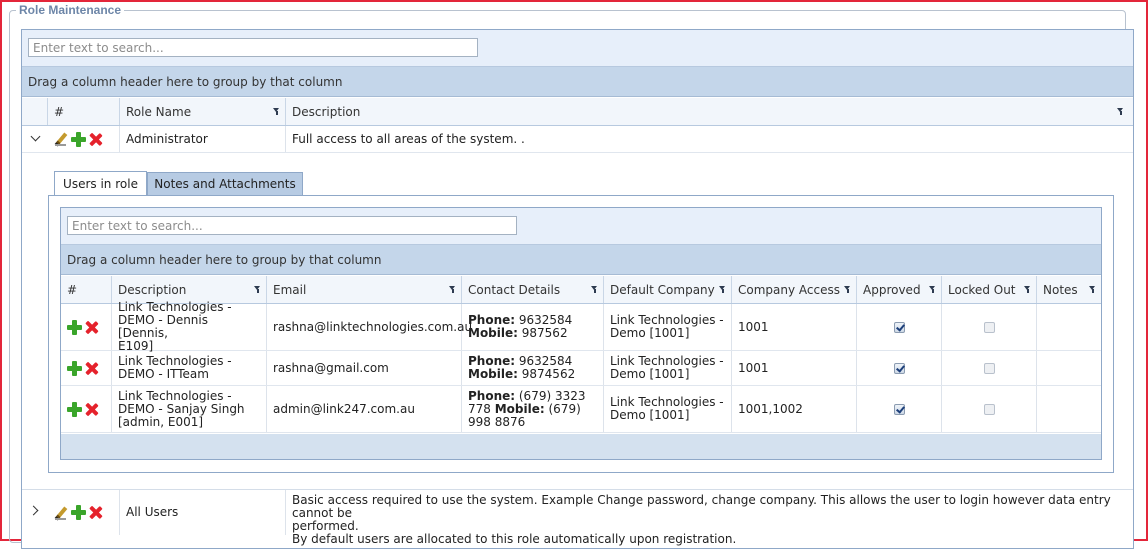 The height and width of the screenshot is (549, 1148). What do you see at coordinates (533, 327) in the screenshot?
I see `contact-cell: Phone: 9632584 Mobile: 987562` at bounding box center [533, 327].